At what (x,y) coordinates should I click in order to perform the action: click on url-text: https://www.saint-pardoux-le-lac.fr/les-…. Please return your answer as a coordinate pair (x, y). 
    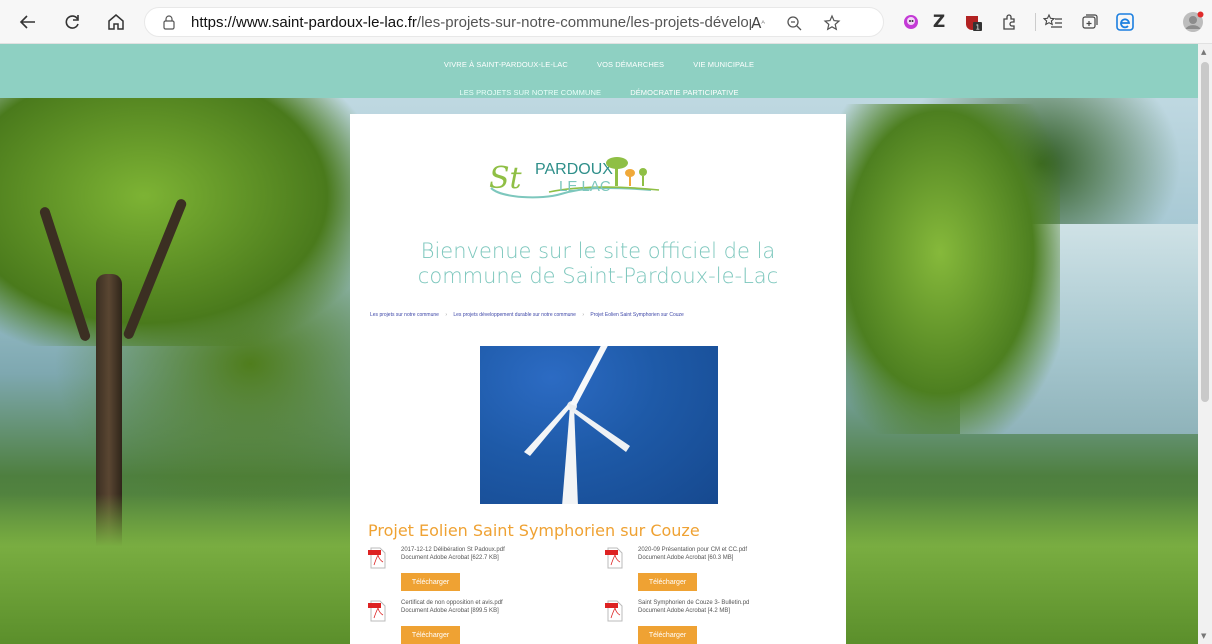
    Looking at the image, I should click on (471, 22).